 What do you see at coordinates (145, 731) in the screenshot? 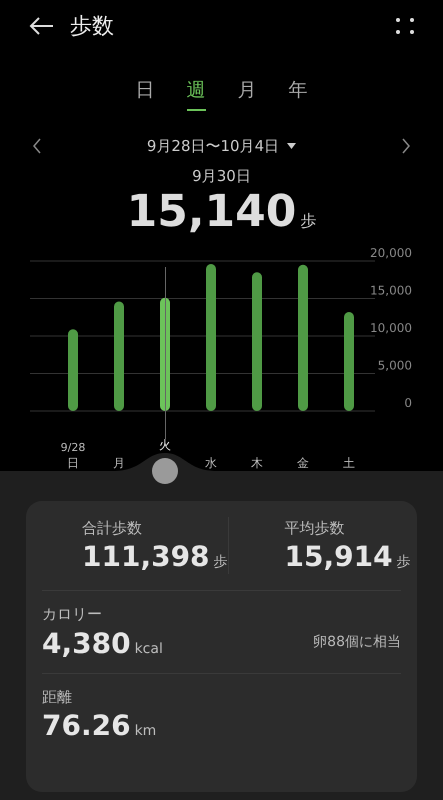
I see `stat-unit: km` at bounding box center [145, 731].